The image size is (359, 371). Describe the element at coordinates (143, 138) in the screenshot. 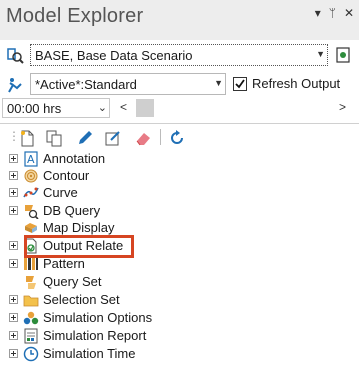

I see `delete-eraser-icon` at that location.